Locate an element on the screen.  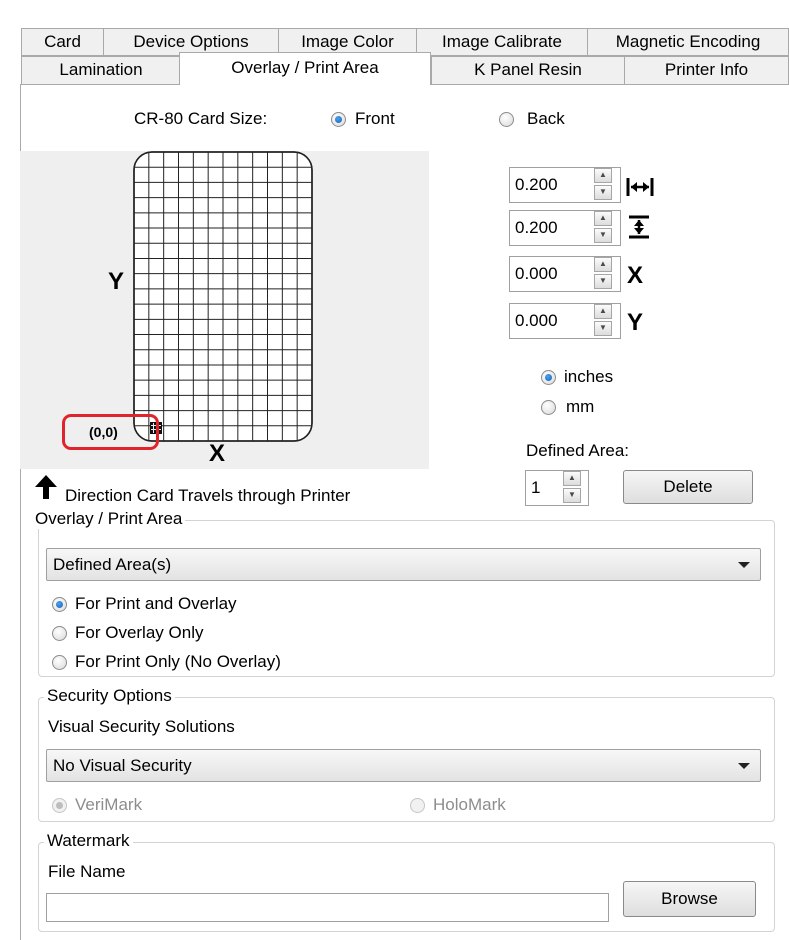
overlay-area-dropdown: Defined Area(s) is located at coordinates (403, 564).